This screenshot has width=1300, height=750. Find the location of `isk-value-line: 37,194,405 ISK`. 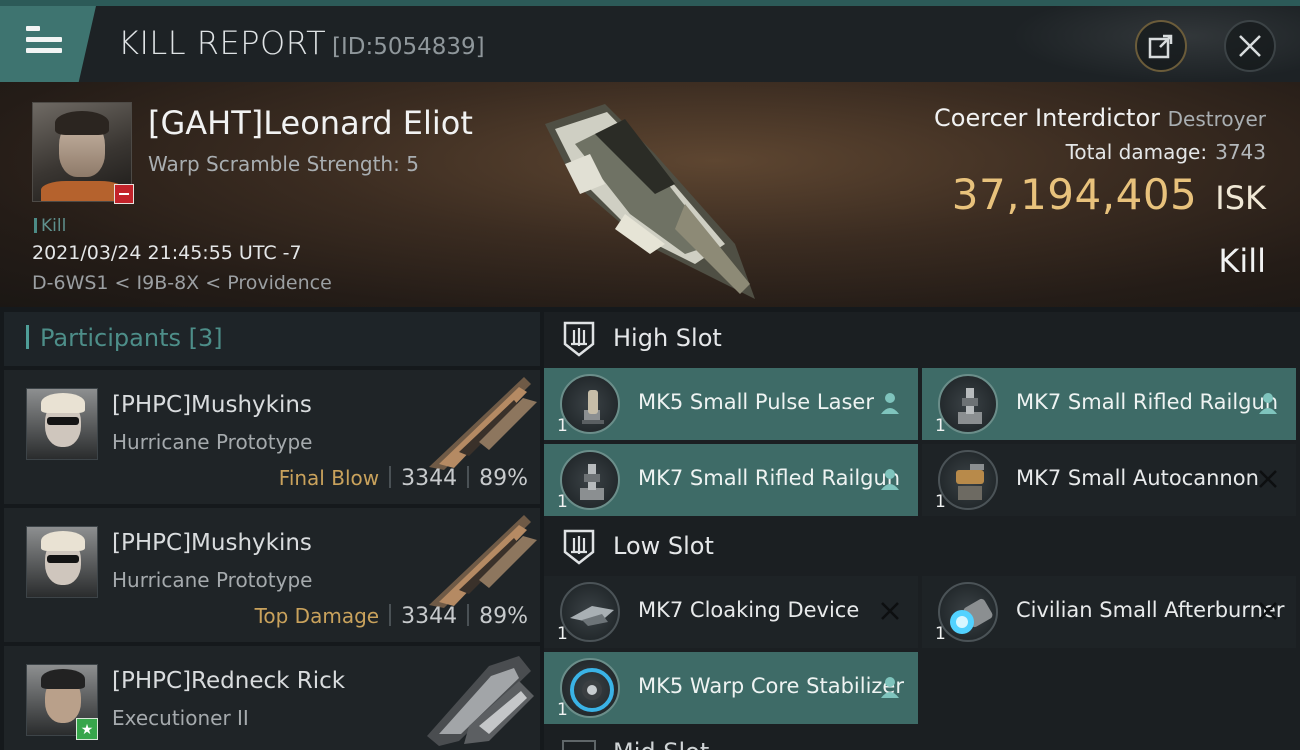

isk-value-line: 37,194,405 ISK is located at coordinates (1109, 194).